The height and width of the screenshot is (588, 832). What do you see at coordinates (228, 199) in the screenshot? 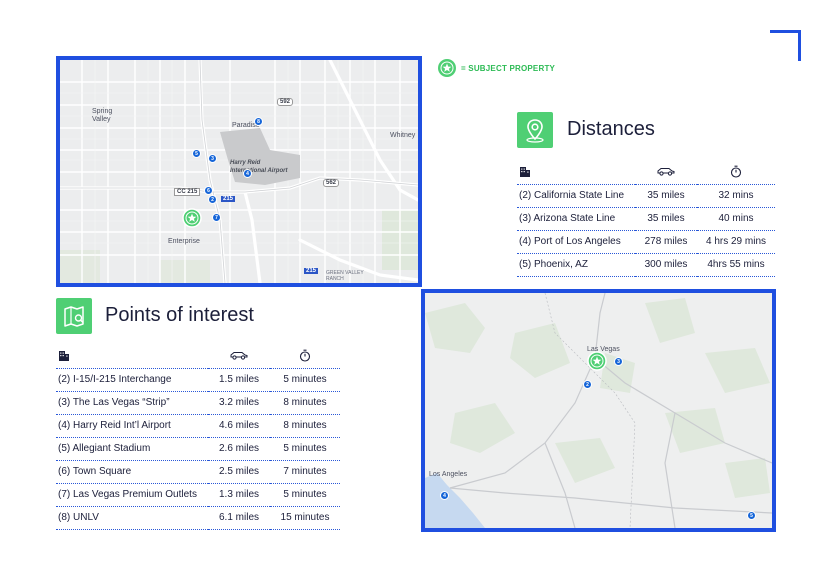
I see `i215-shield: 215` at bounding box center [228, 199].